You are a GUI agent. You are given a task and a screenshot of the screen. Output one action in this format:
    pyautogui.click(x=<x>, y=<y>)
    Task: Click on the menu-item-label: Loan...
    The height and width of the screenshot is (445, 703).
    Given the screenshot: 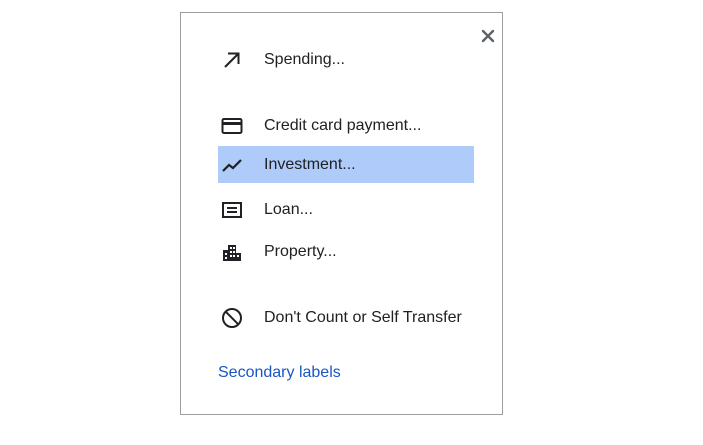 What is the action you would take?
    pyautogui.click(x=288, y=209)
    